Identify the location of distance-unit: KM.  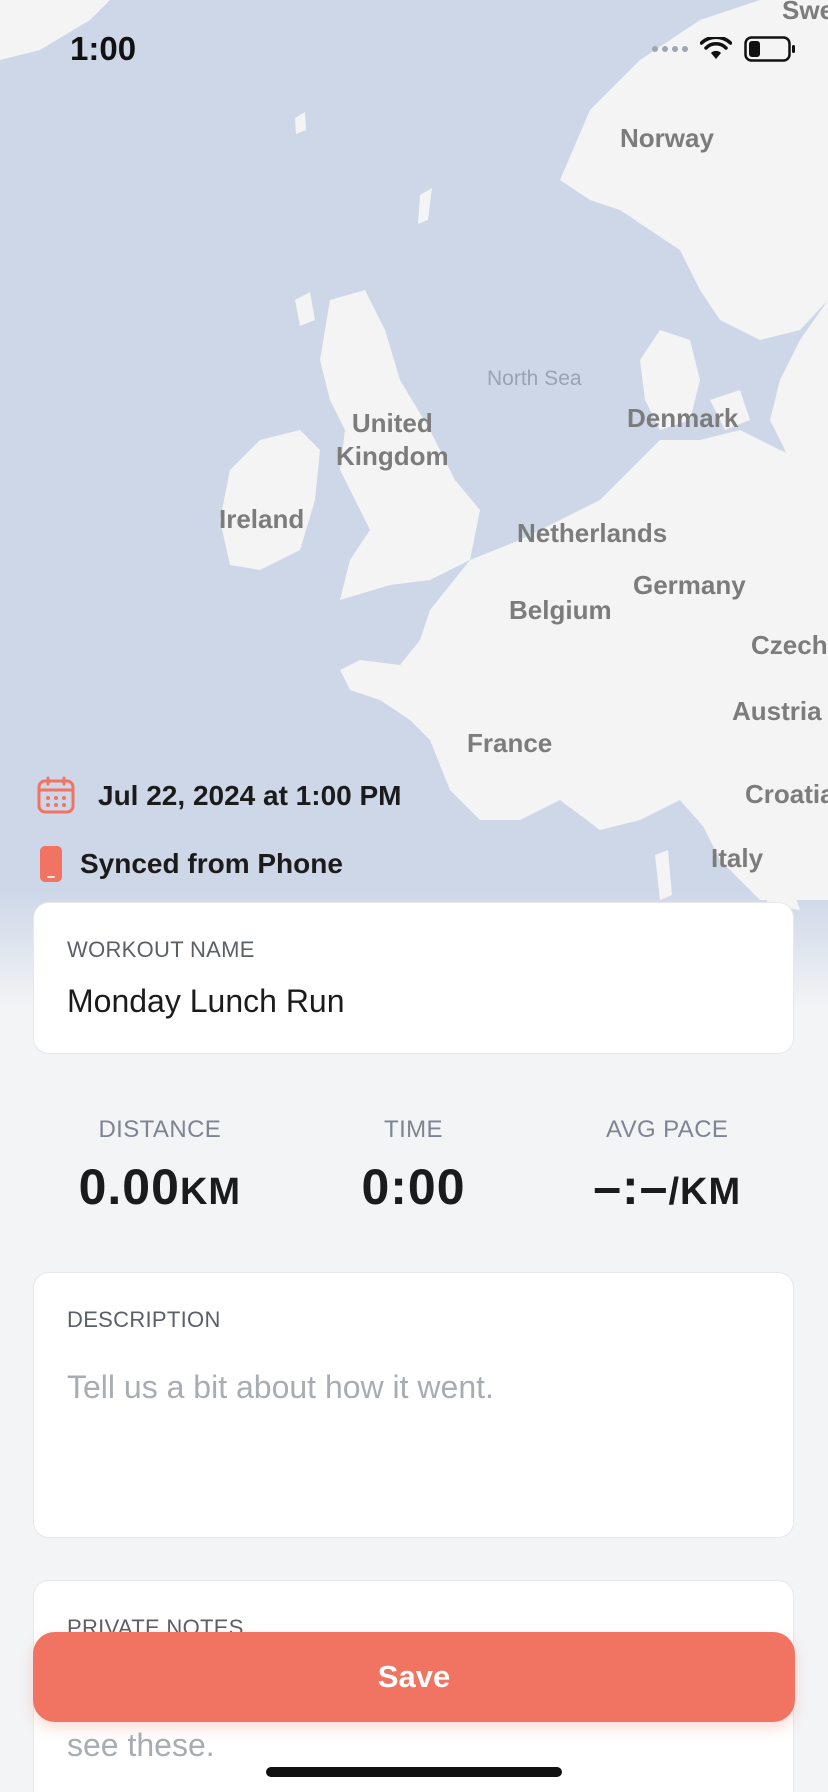
(210, 1192).